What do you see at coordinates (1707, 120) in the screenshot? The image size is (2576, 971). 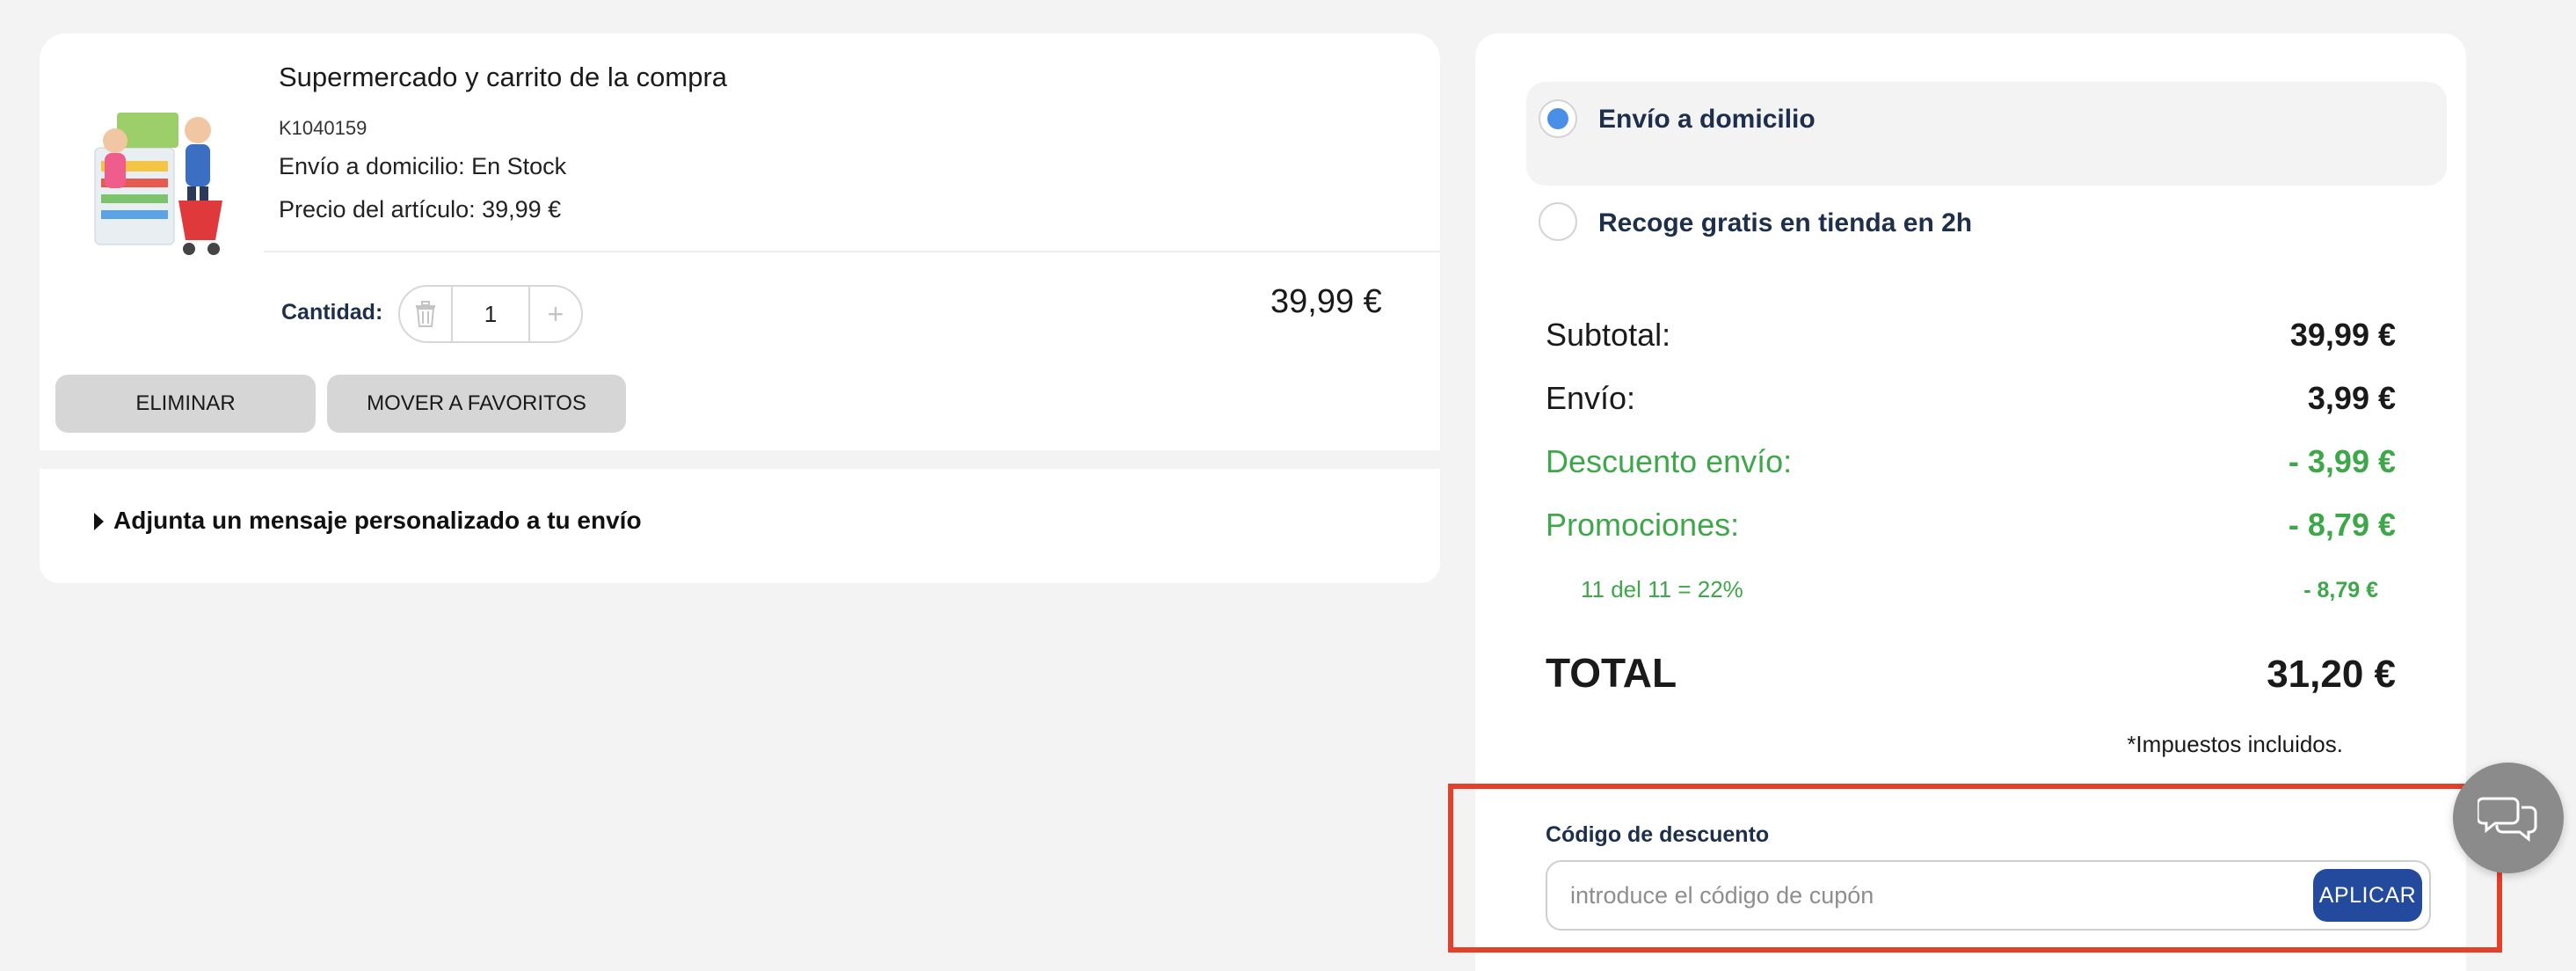 I see `delivery-option-home: Envío a domicilio` at bounding box center [1707, 120].